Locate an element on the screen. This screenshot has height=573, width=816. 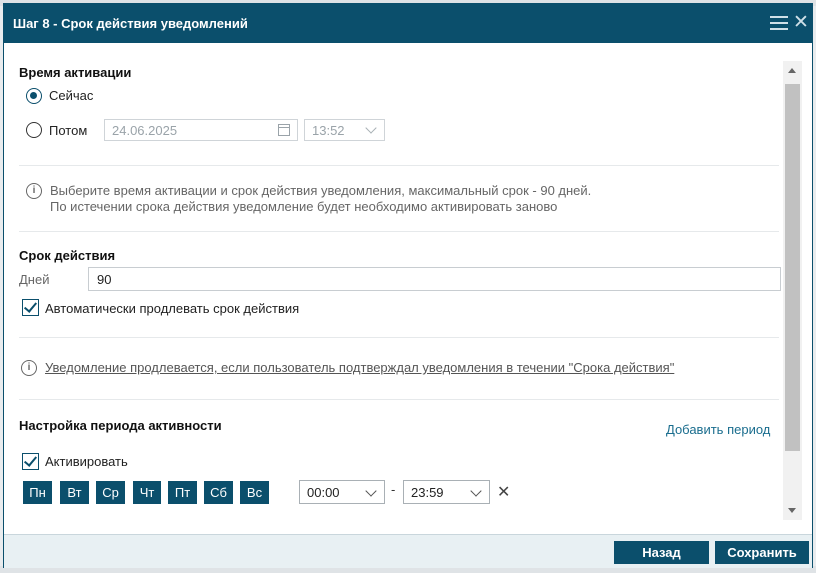
activation-date-value: 24.06.2025 is located at coordinates (145, 130).